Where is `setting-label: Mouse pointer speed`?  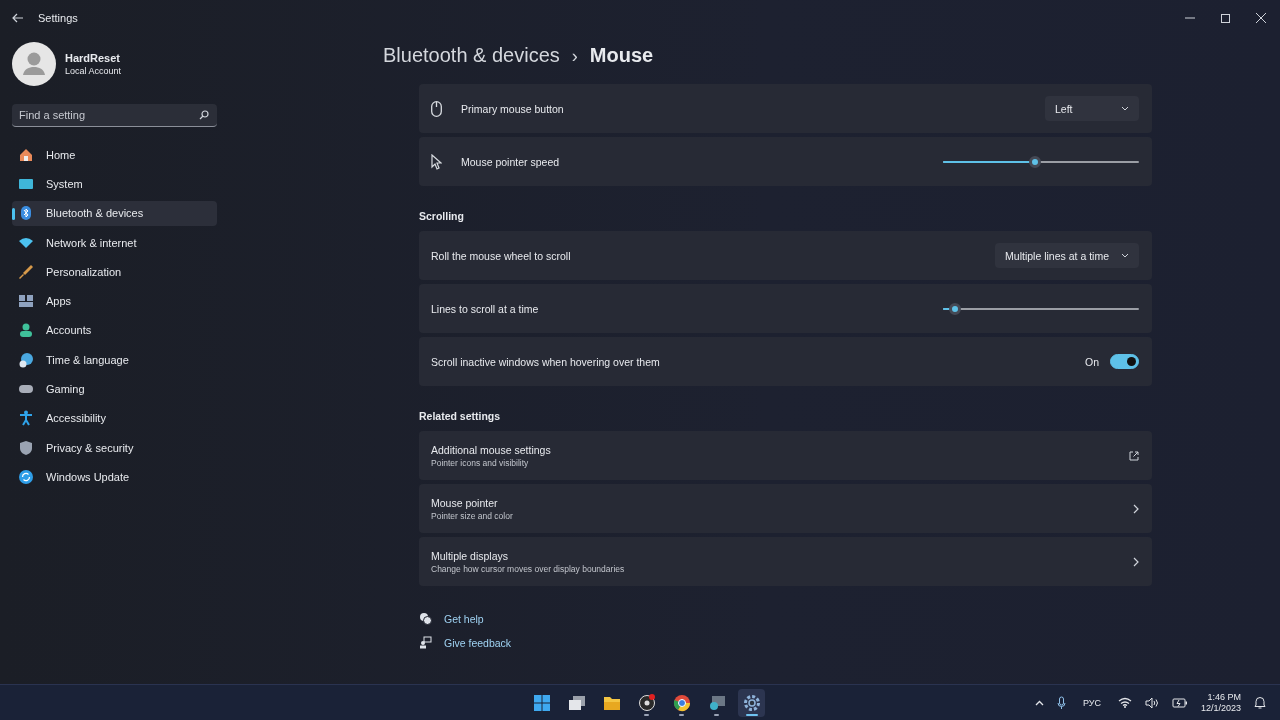
setting-label: Mouse pointer speed is located at coordinates (511, 161).